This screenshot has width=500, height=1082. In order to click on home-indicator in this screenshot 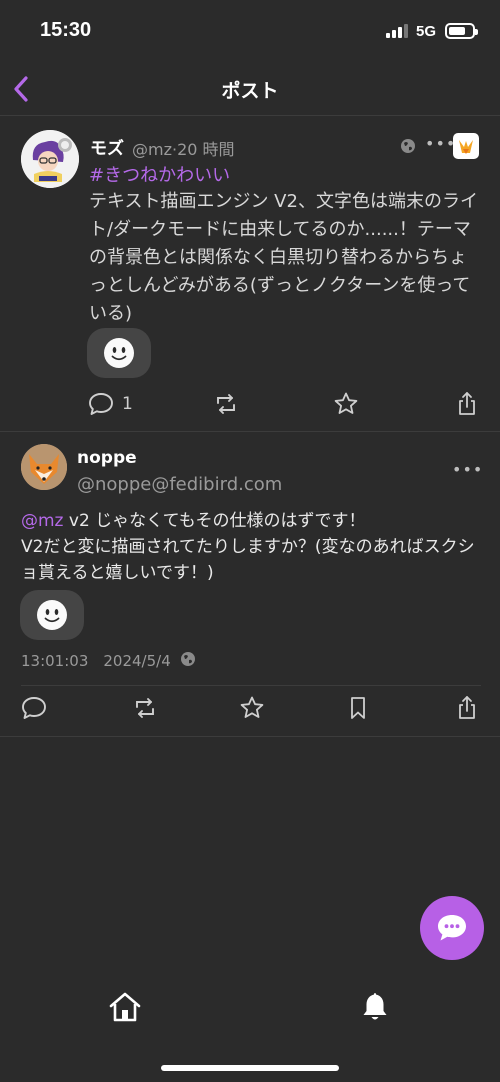, I will do `click(250, 1068)`.